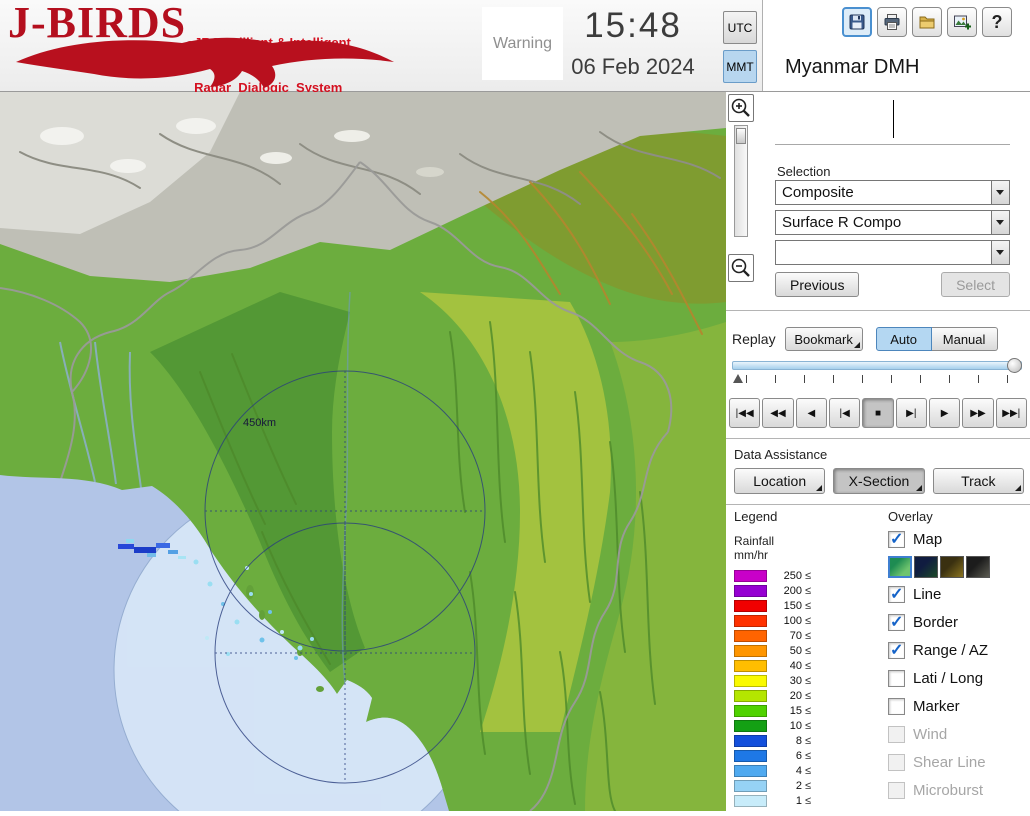 The width and height of the screenshot is (1030, 816). I want to click on map-style-swatch-dark-blue, so click(926, 567).